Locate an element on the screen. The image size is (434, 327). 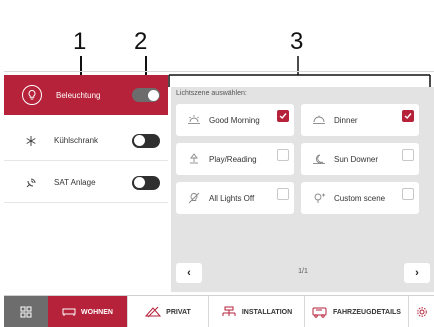
callout-2: 2 is located at coordinates (141, 41).